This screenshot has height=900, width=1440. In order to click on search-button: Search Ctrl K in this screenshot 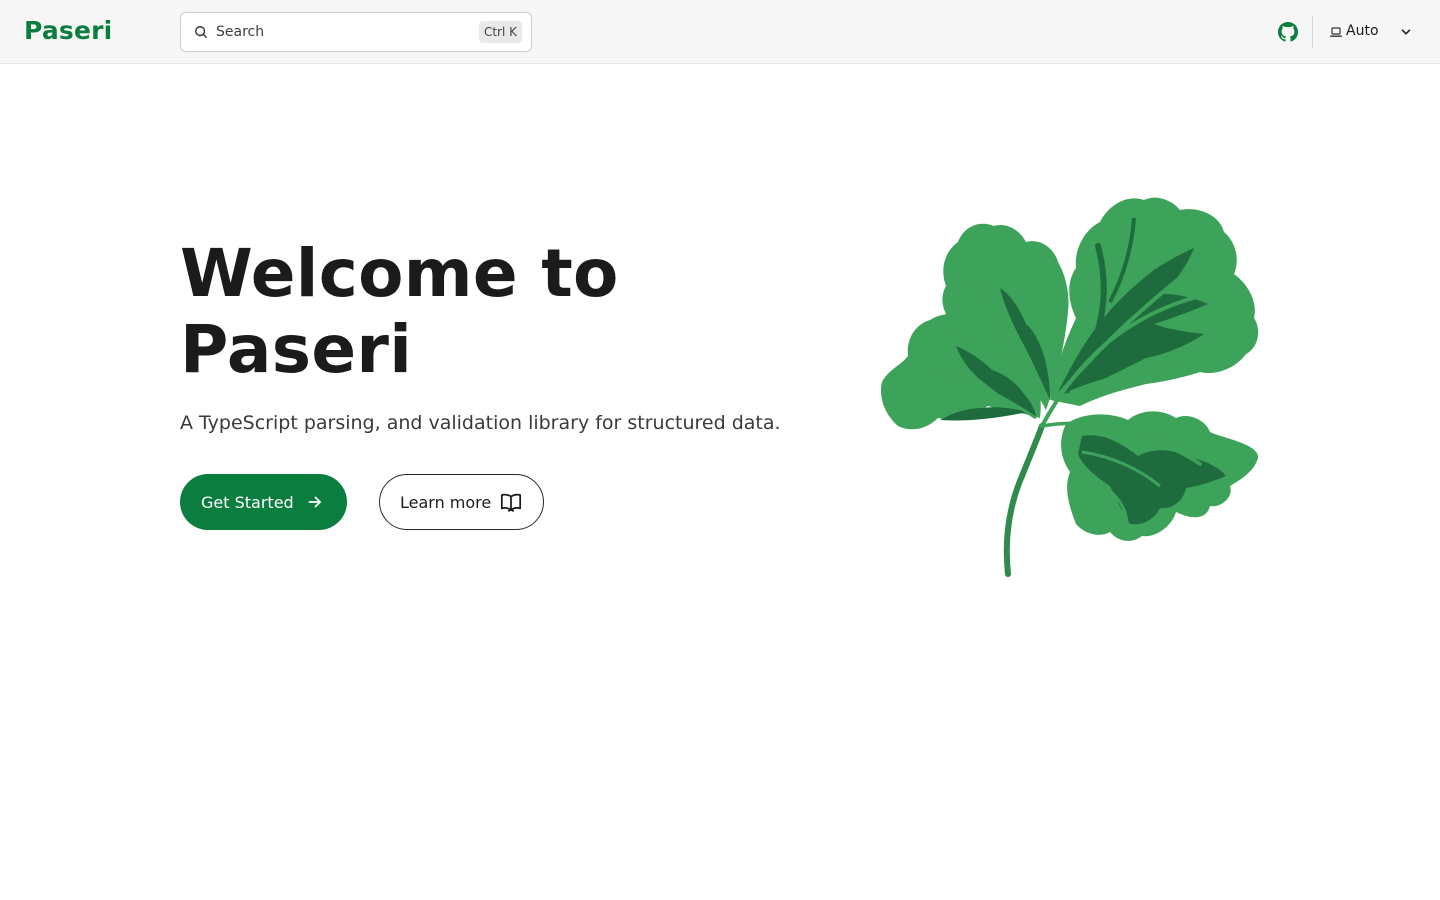, I will do `click(356, 32)`.